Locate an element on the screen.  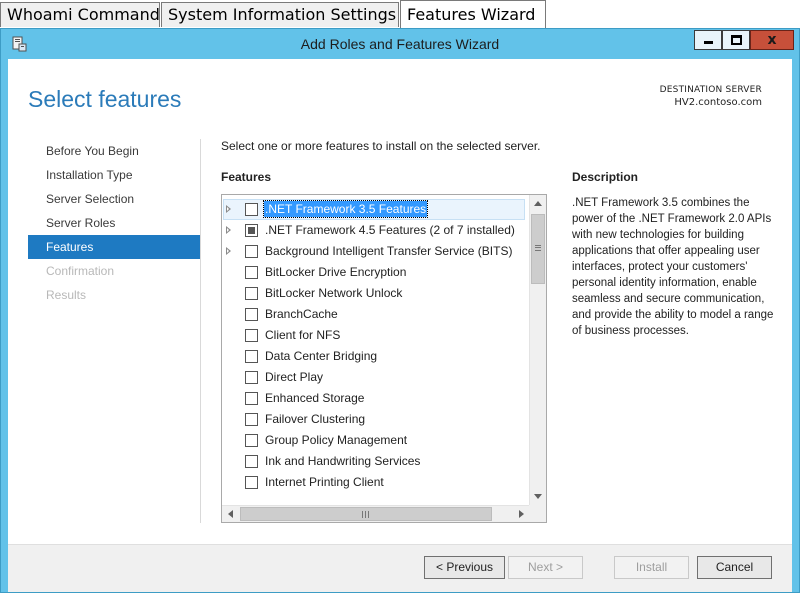
scroll-up-button is located at coordinates (538, 203).